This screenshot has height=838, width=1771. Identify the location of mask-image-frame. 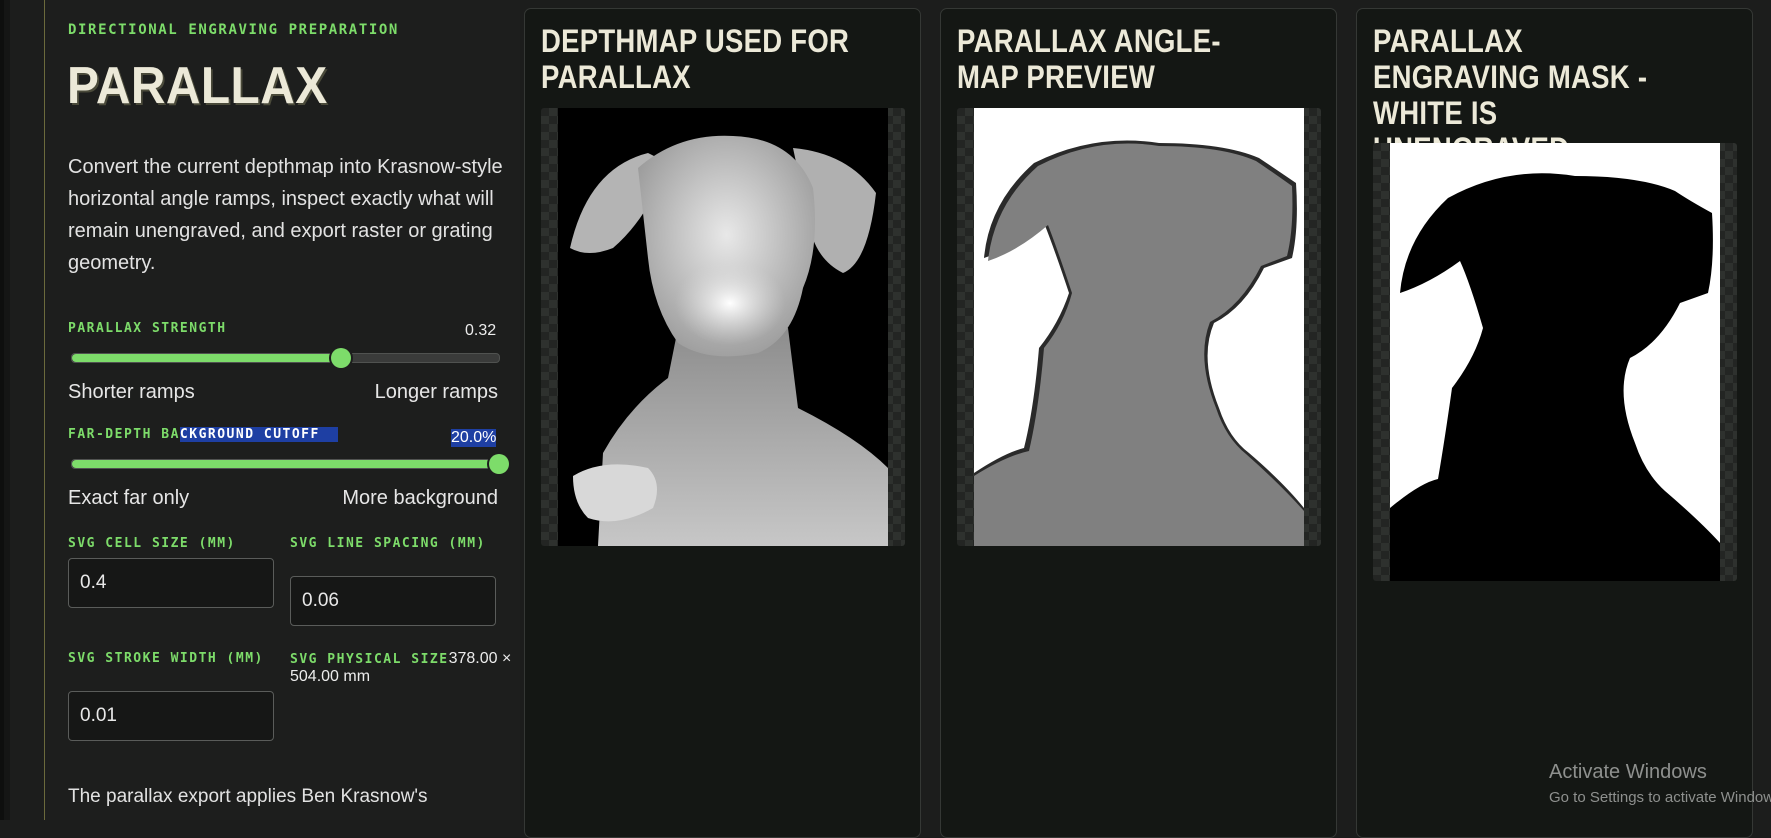
(1555, 362).